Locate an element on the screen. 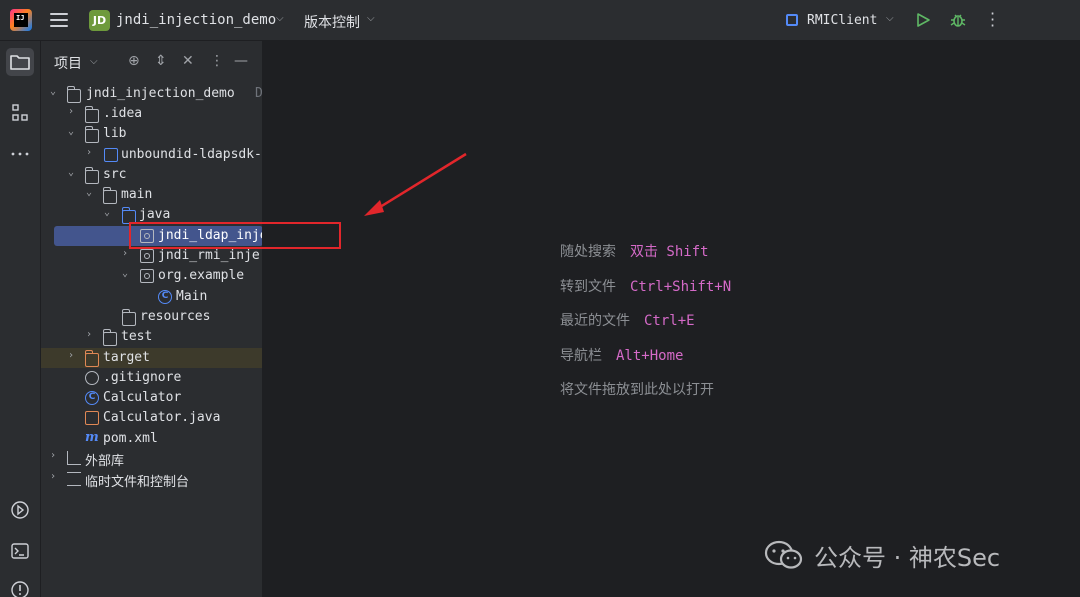 This screenshot has height=597, width=1080. project-tool-button is located at coordinates (20, 62).